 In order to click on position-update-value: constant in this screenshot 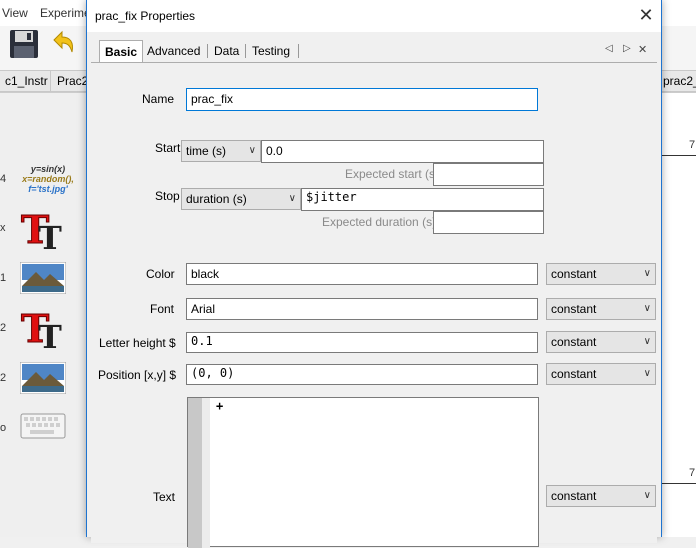, I will do `click(574, 374)`.